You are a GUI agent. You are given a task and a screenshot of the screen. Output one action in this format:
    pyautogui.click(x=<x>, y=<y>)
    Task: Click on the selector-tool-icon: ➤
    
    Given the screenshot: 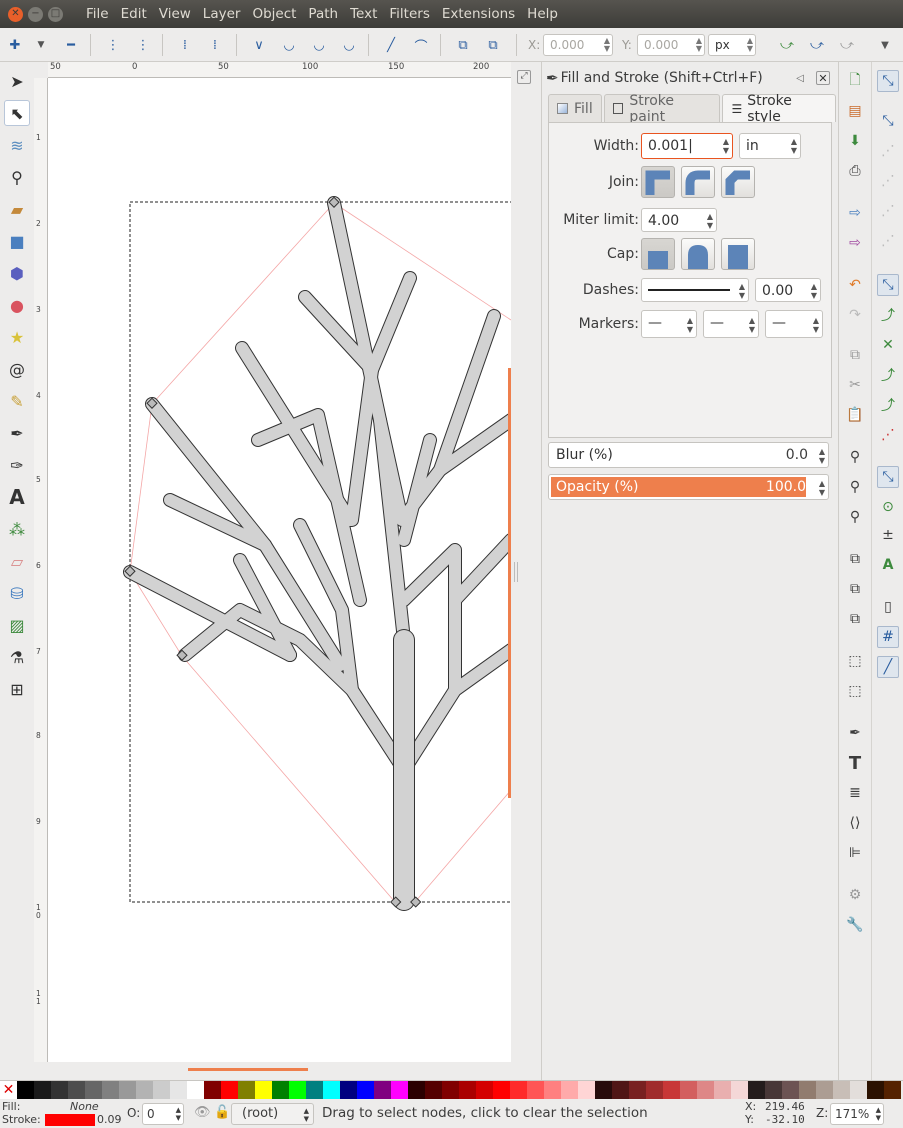 What is the action you would take?
    pyautogui.click(x=17, y=81)
    